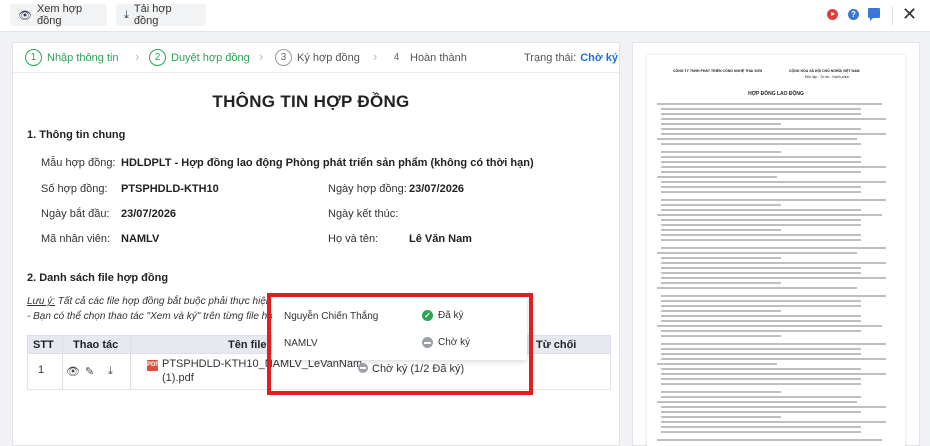 The width and height of the screenshot is (930, 446). I want to click on chevron-right-icon: ›, so click(261, 56).